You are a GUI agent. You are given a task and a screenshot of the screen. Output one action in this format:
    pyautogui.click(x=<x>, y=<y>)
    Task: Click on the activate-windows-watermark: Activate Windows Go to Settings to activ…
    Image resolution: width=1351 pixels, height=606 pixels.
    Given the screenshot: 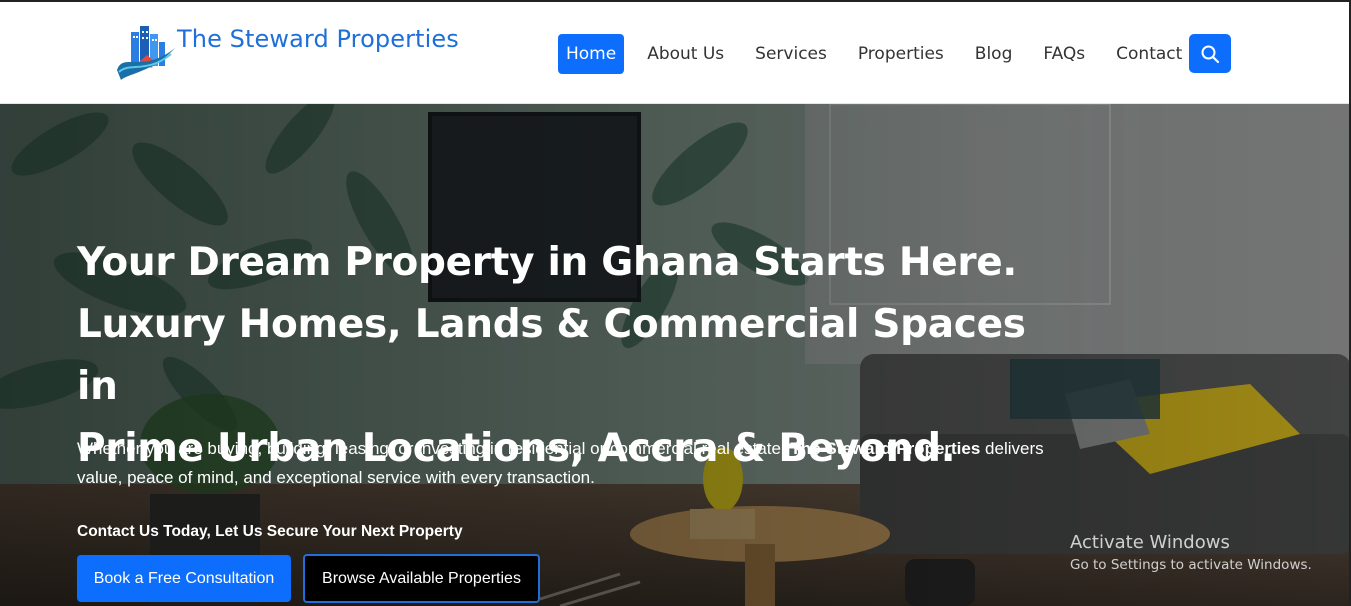 What is the action you would take?
    pyautogui.click(x=1191, y=552)
    